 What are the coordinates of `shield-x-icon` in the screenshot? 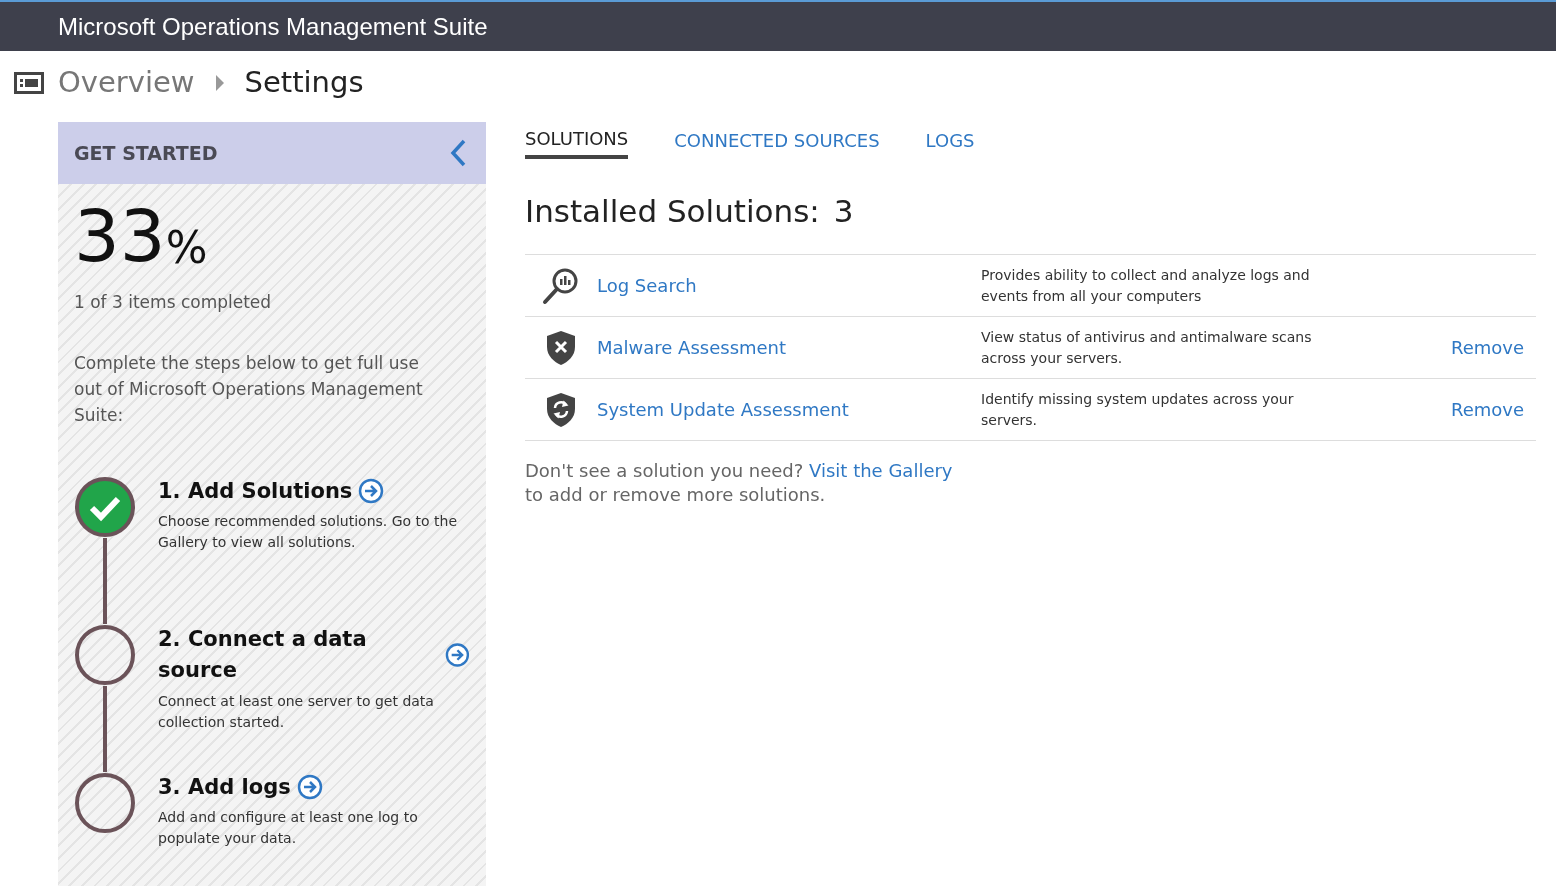 It's located at (561, 347).